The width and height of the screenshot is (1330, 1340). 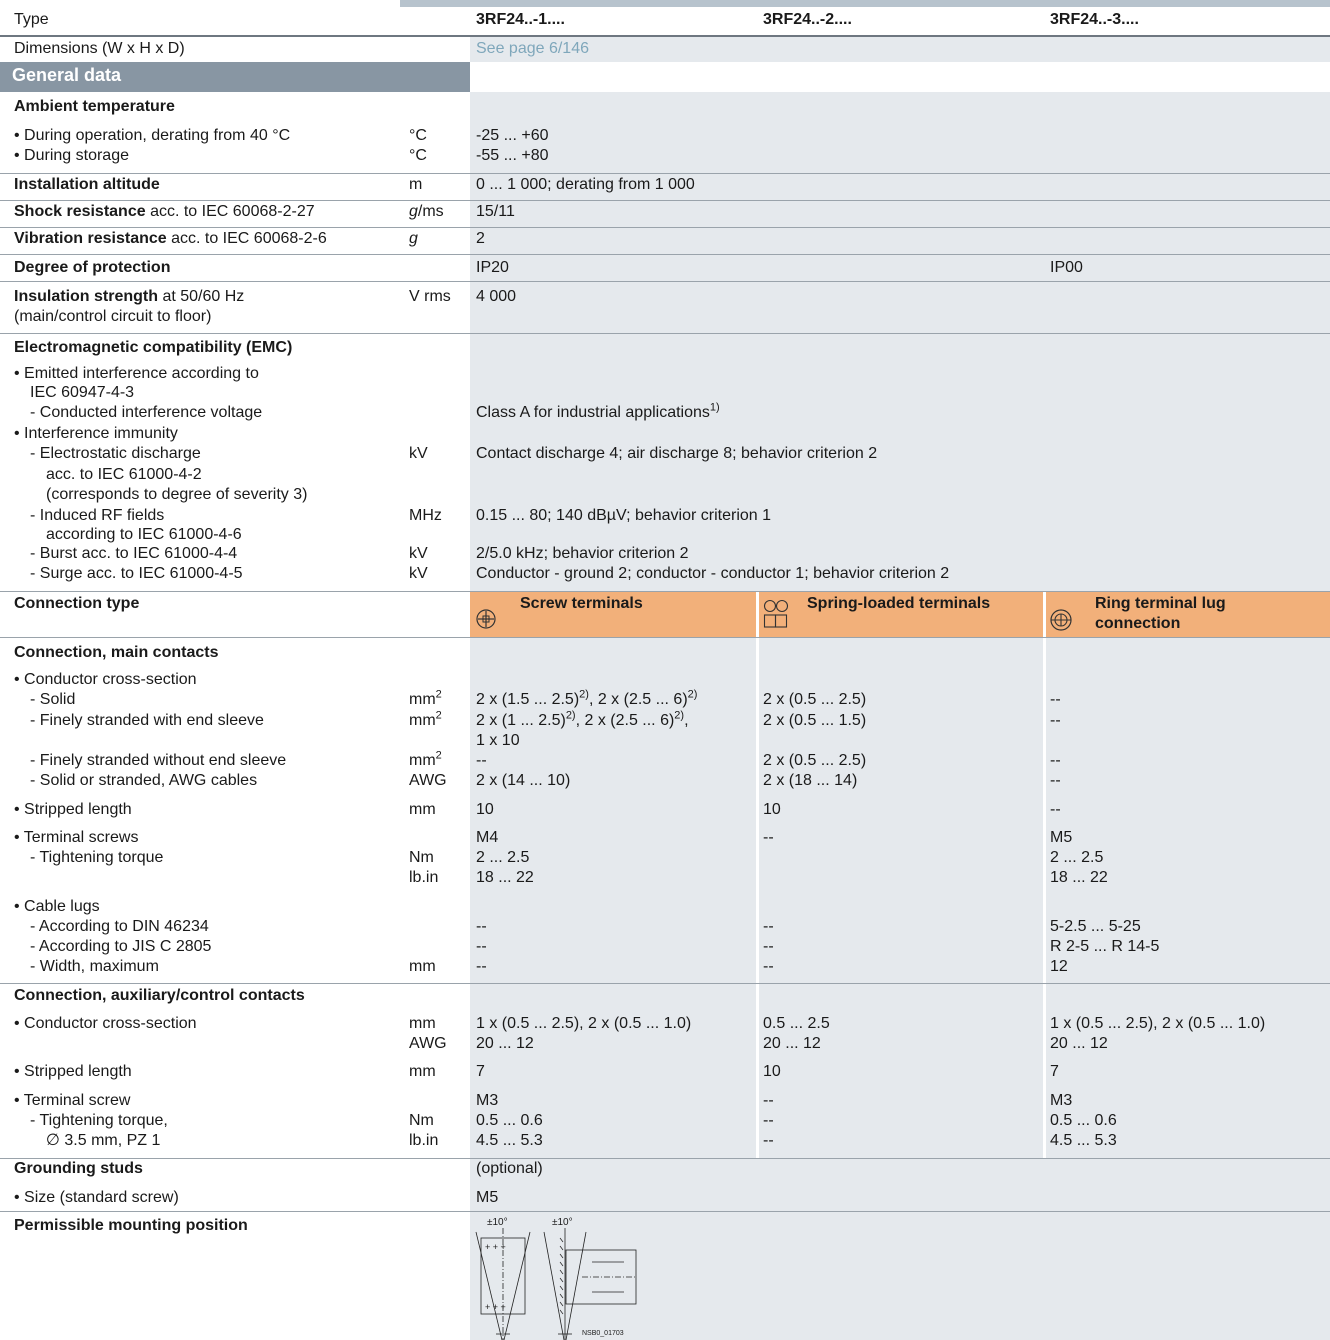 What do you see at coordinates (505, 877) in the screenshot?
I see `main-torque-col1-lbin: 18 ... 22` at bounding box center [505, 877].